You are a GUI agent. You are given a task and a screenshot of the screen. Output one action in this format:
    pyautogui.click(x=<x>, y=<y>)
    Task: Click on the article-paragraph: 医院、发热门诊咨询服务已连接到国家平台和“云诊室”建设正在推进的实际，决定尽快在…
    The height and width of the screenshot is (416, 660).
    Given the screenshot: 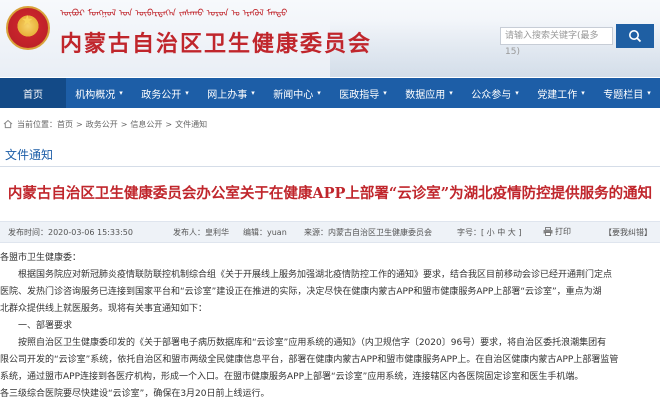 What is the action you would take?
    pyautogui.click(x=301, y=292)
    